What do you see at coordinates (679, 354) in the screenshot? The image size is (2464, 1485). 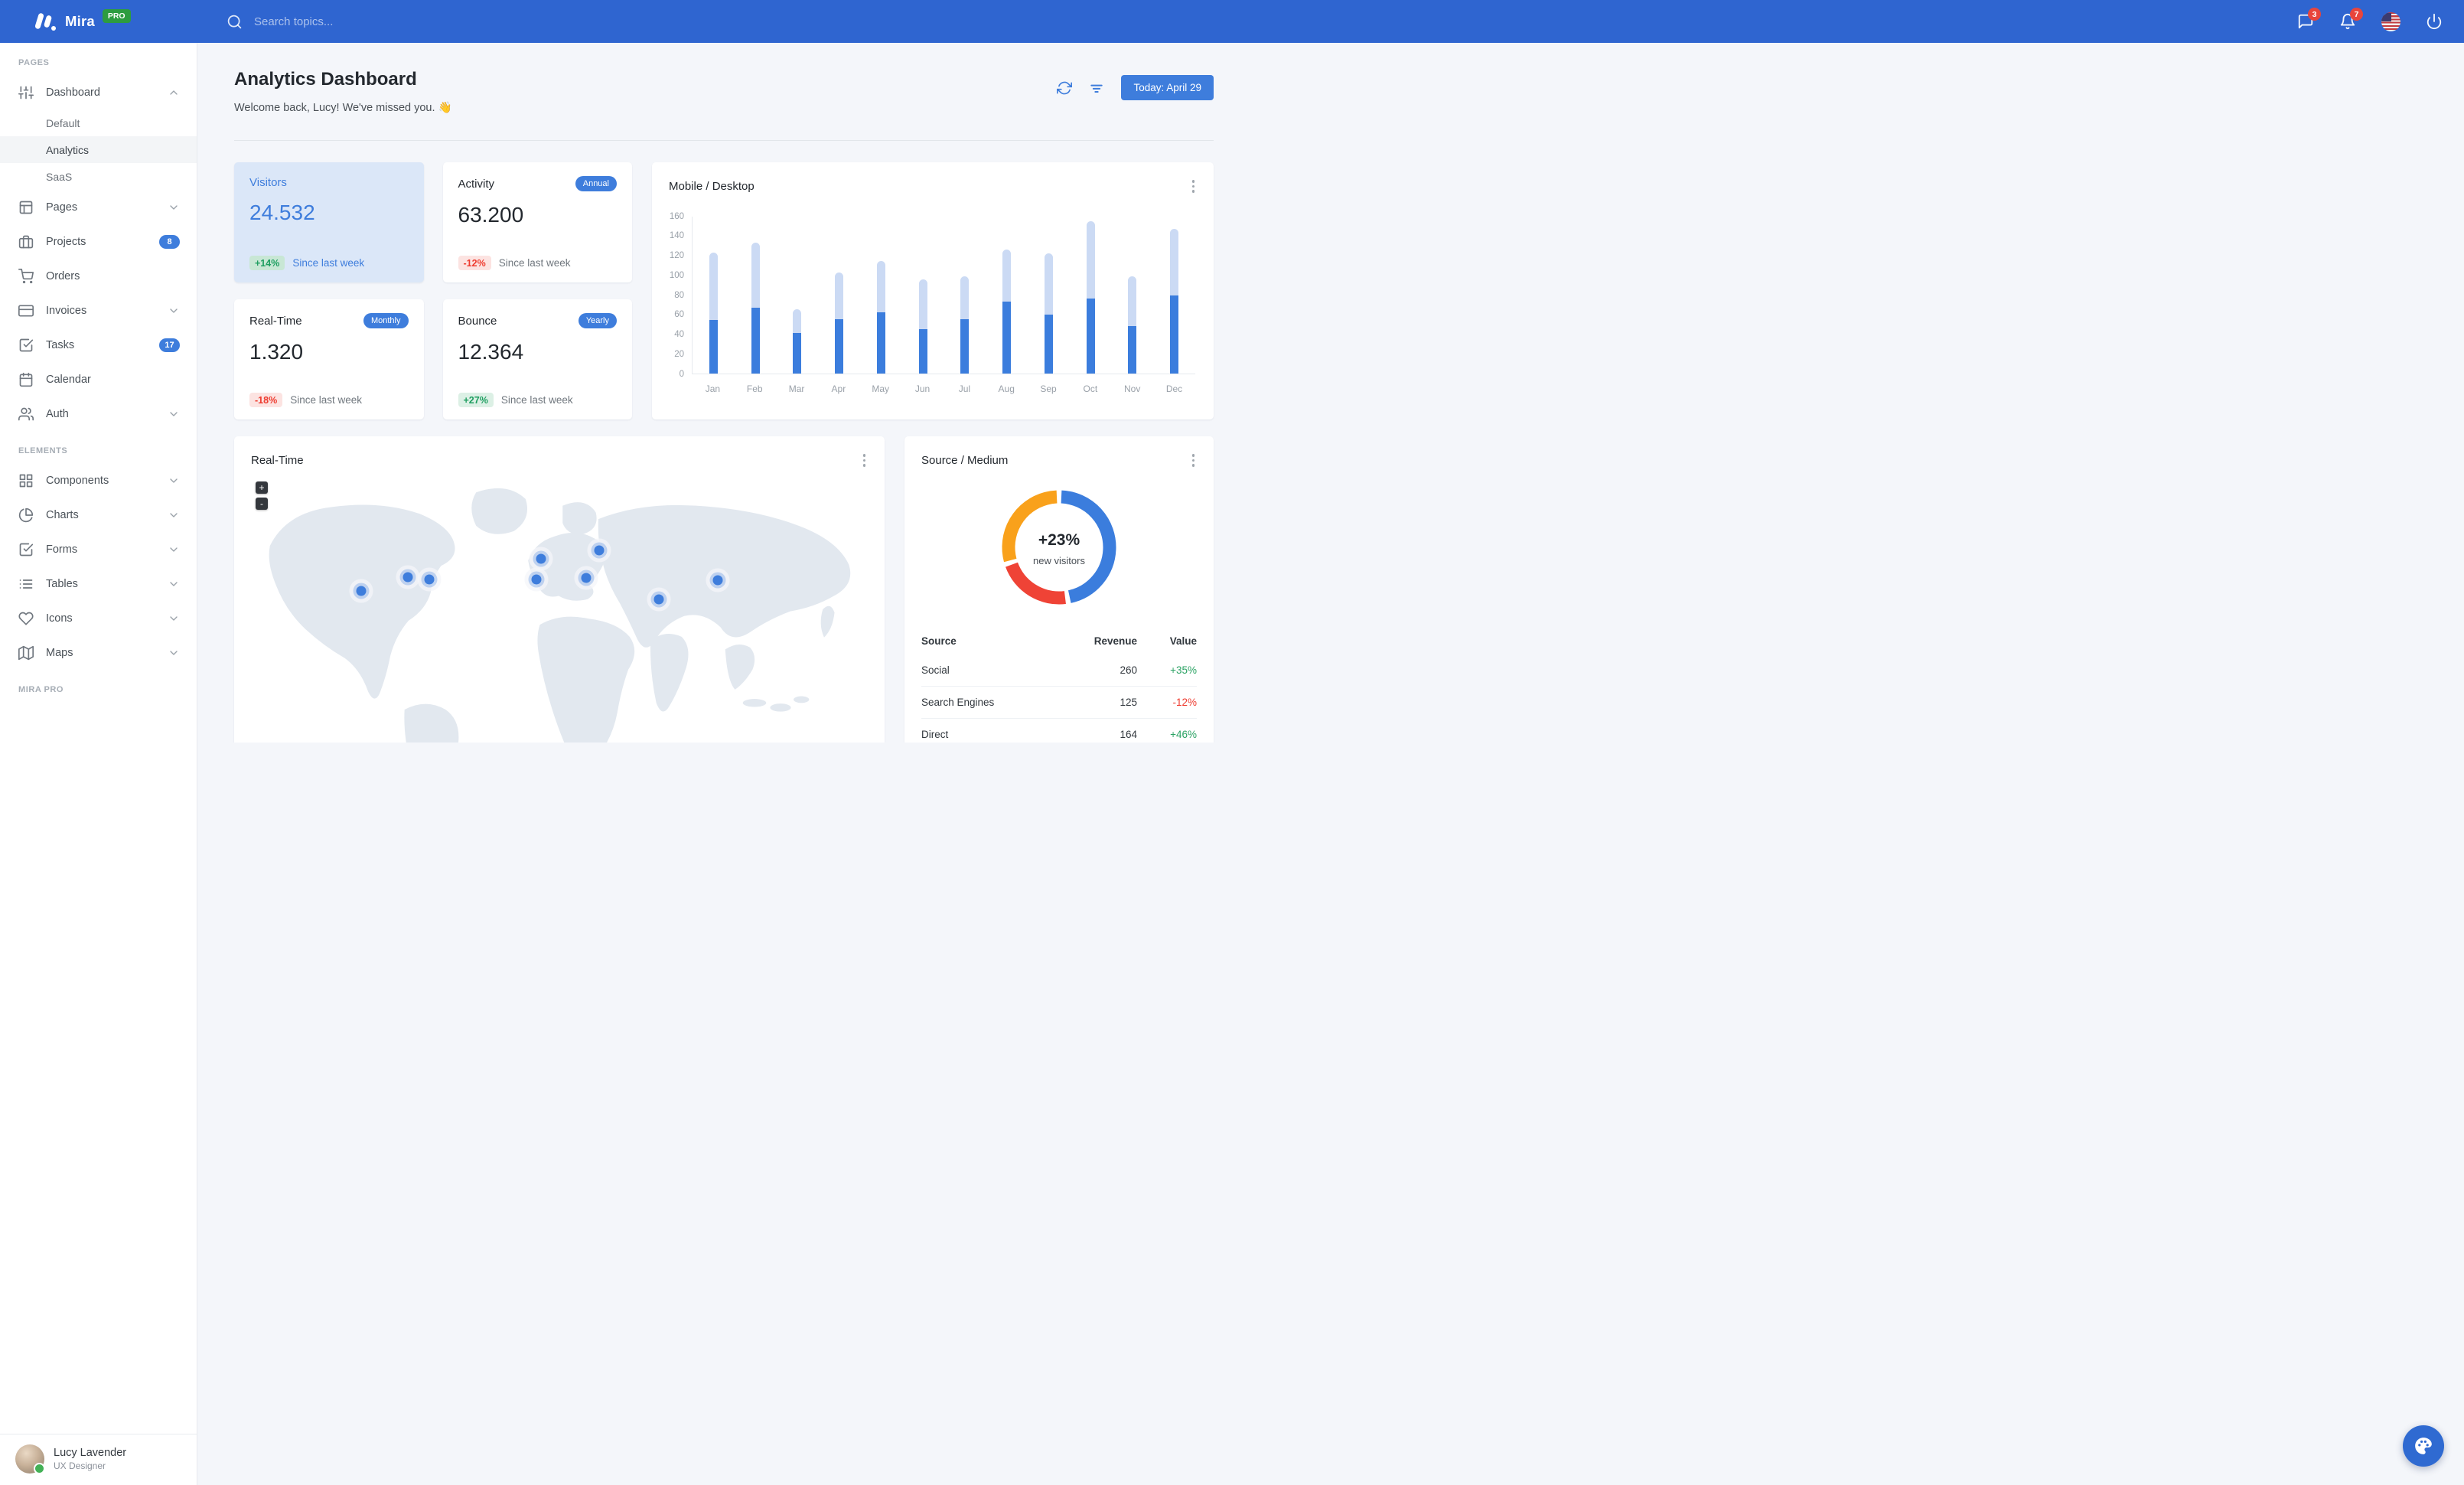 I see `y-axis-tick: 20` at bounding box center [679, 354].